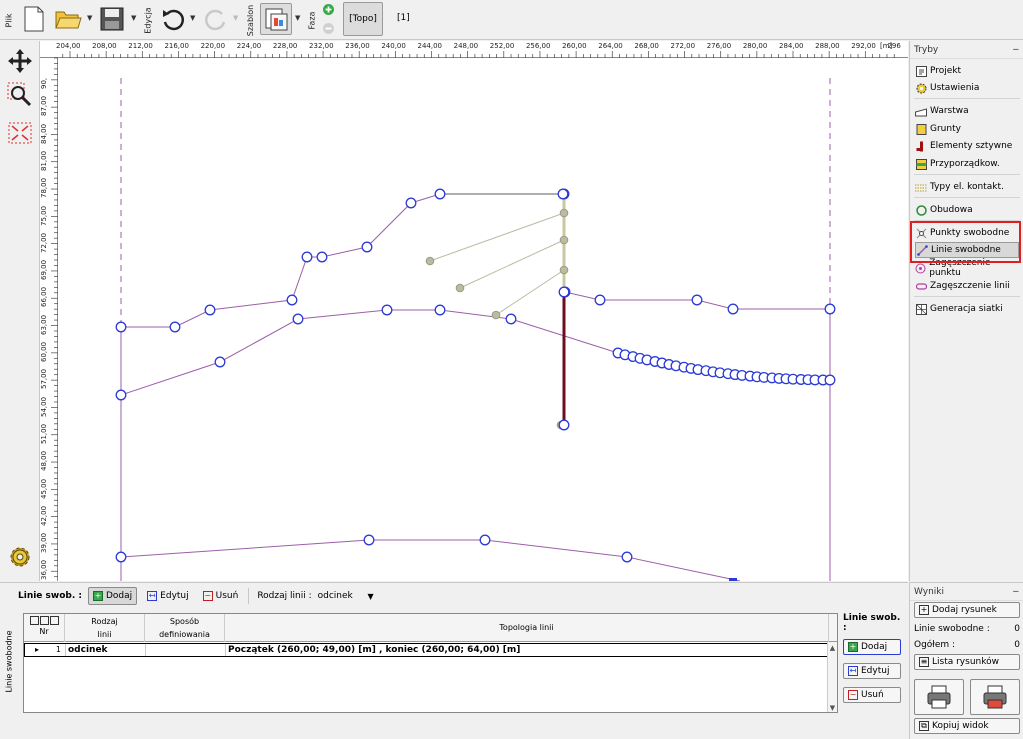 The height and width of the screenshot is (739, 1023). What do you see at coordinates (148, 20) in the screenshot?
I see `edit-tab: Edycja` at bounding box center [148, 20].